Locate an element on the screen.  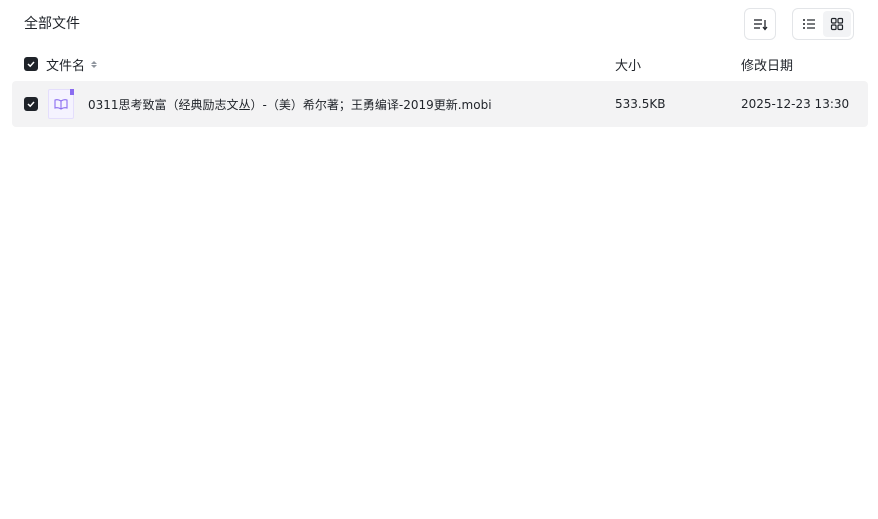
row-checkbox is located at coordinates (31, 104).